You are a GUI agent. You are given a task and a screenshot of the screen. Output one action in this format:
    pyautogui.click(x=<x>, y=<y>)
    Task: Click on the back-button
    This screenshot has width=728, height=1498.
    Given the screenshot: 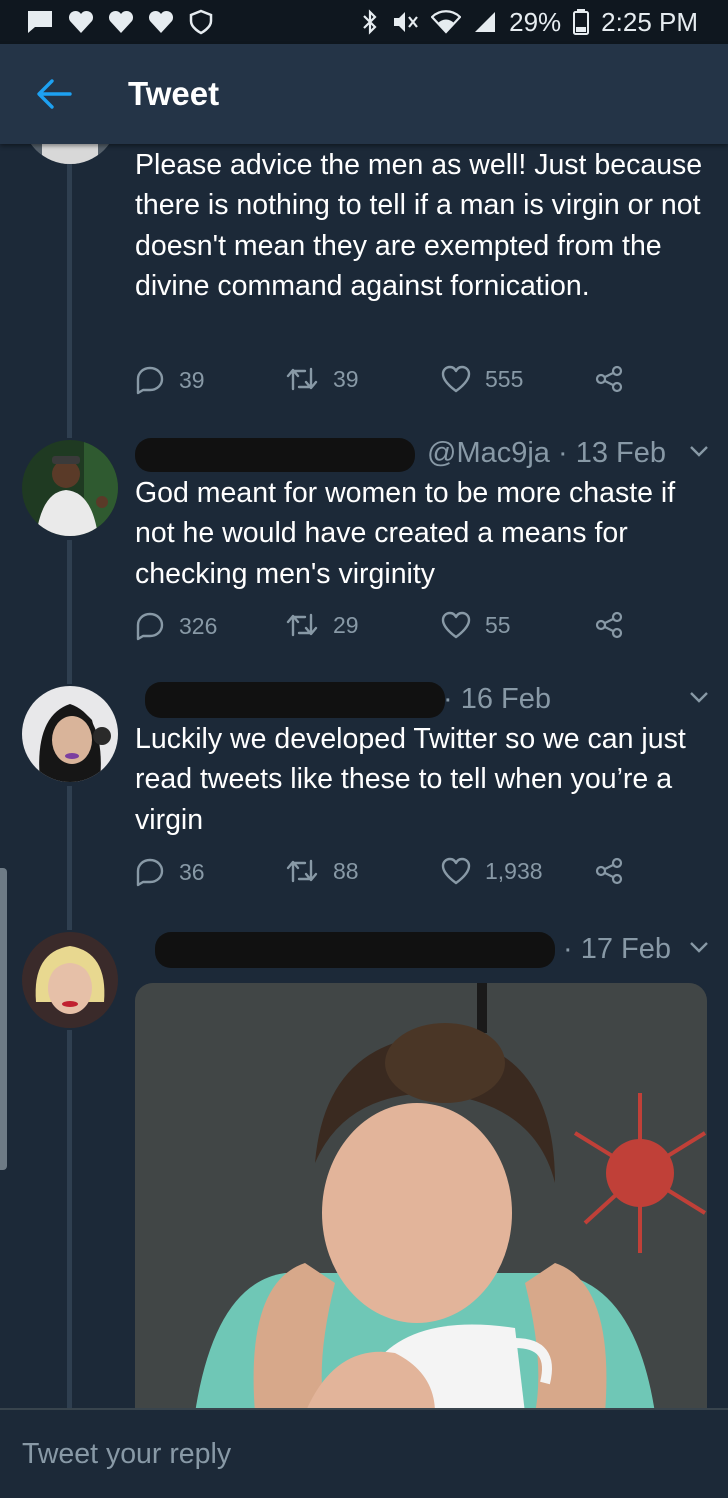 What is the action you would take?
    pyautogui.click(x=54, y=94)
    